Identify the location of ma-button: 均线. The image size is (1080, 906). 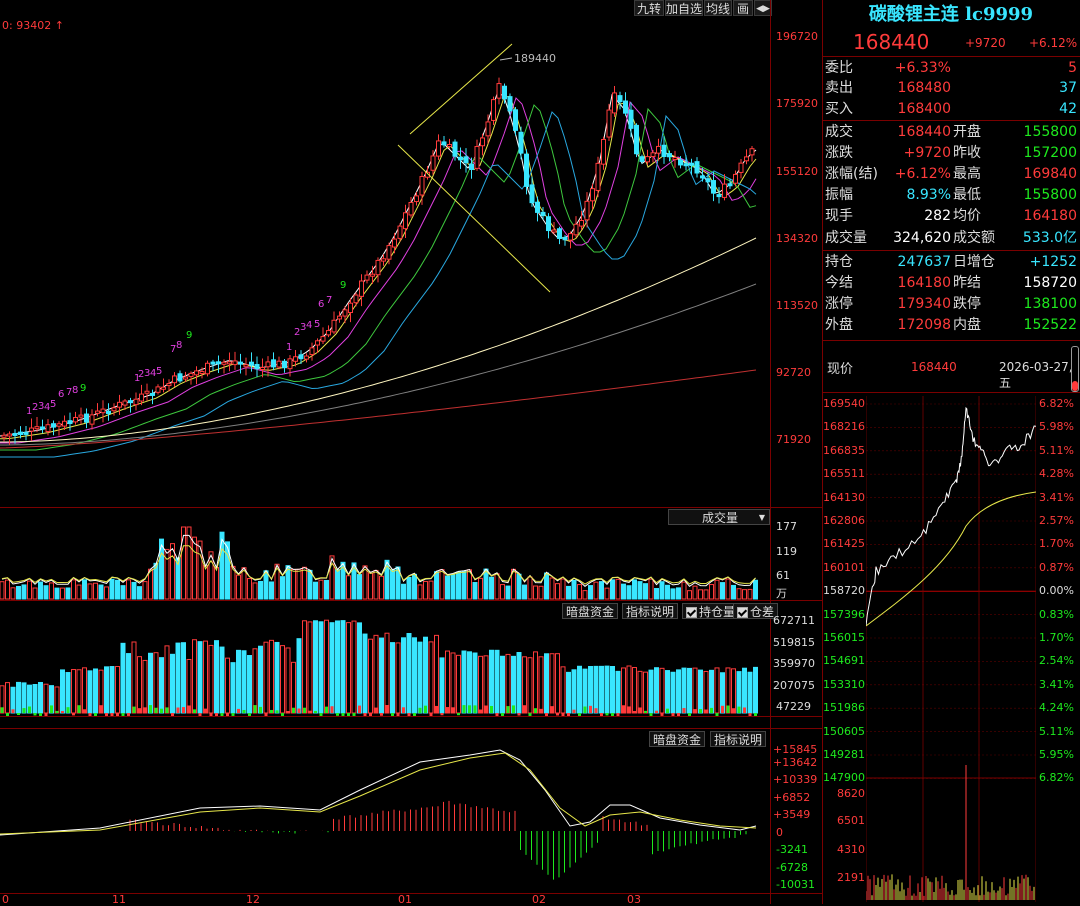
(718, 8).